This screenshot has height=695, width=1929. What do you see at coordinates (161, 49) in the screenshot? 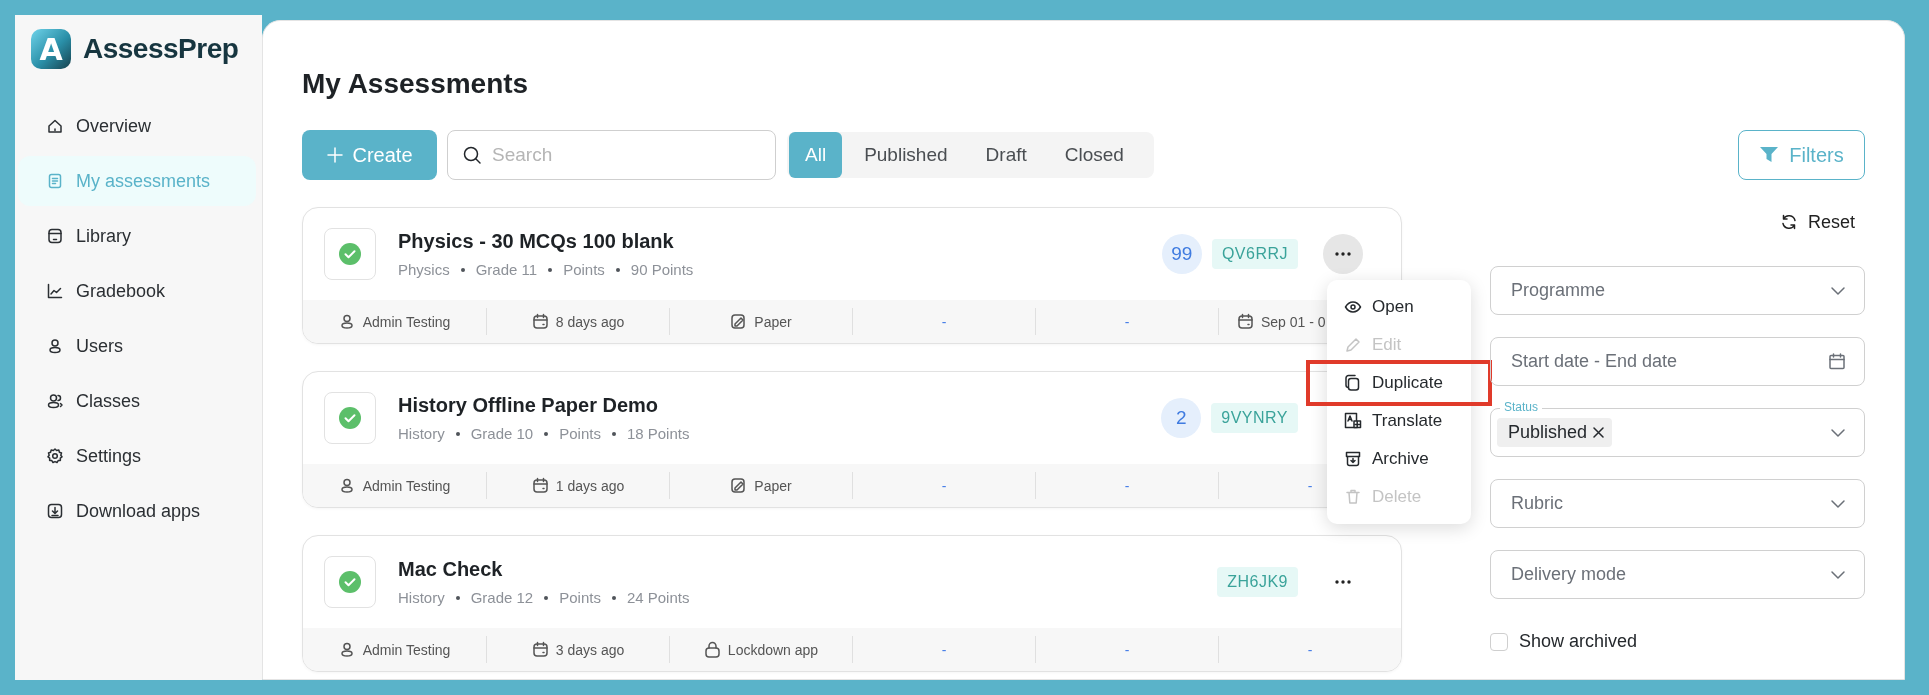
I see `brand-name: AssessPrep` at bounding box center [161, 49].